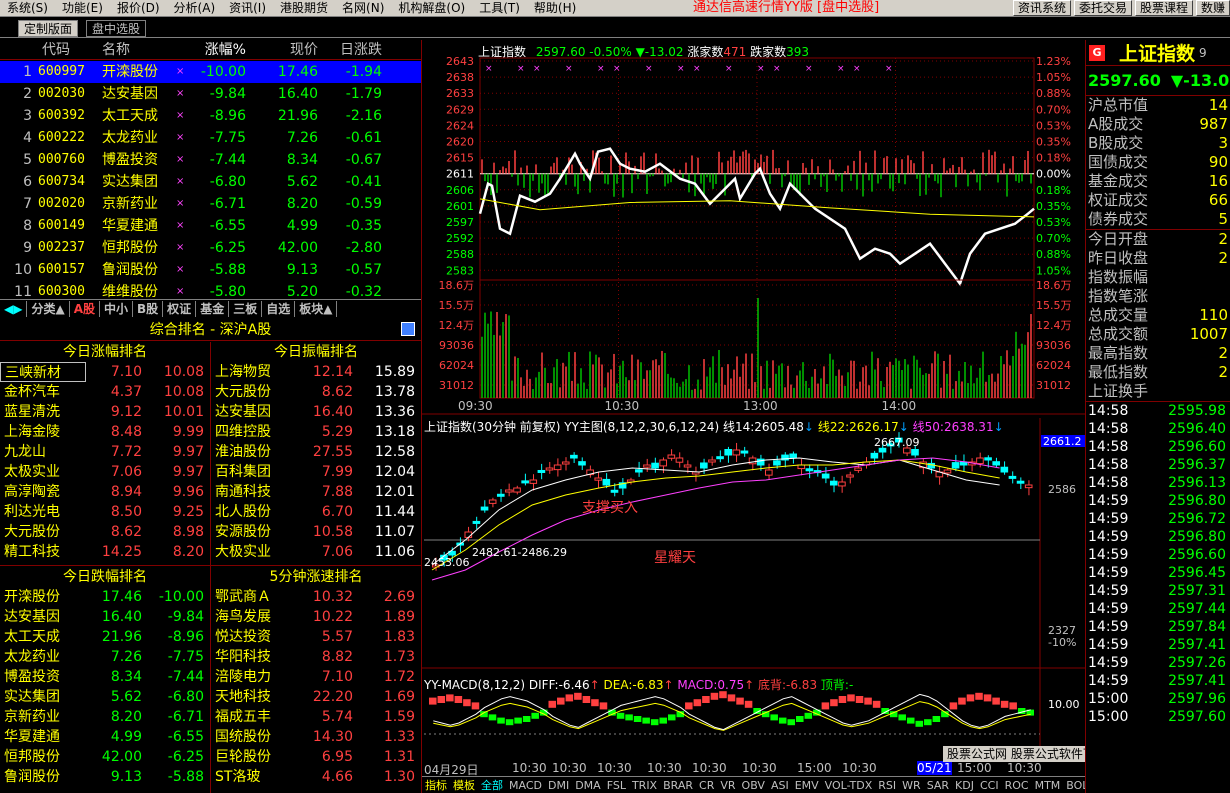  Describe the element at coordinates (282, 49) in the screenshot. I see `col-price: 现价` at that location.